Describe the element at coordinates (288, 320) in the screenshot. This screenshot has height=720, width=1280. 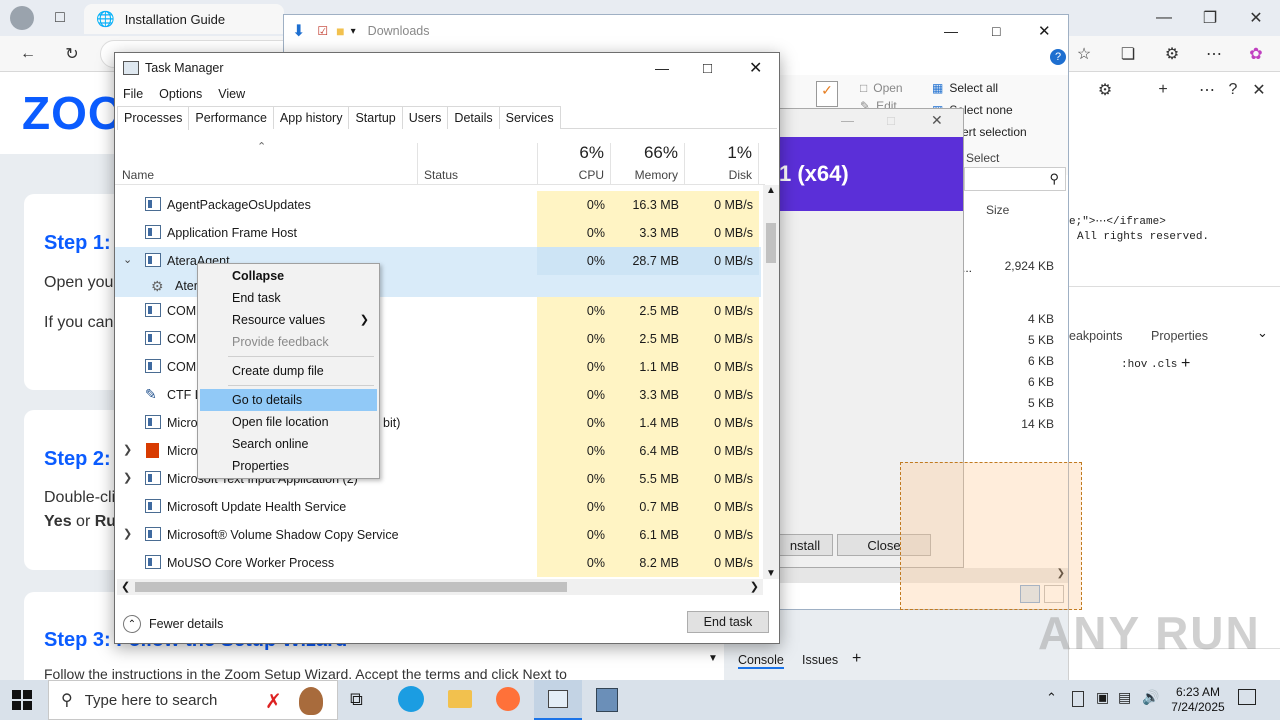
I see `menu-item-resource-values: Resource values ❯` at that location.